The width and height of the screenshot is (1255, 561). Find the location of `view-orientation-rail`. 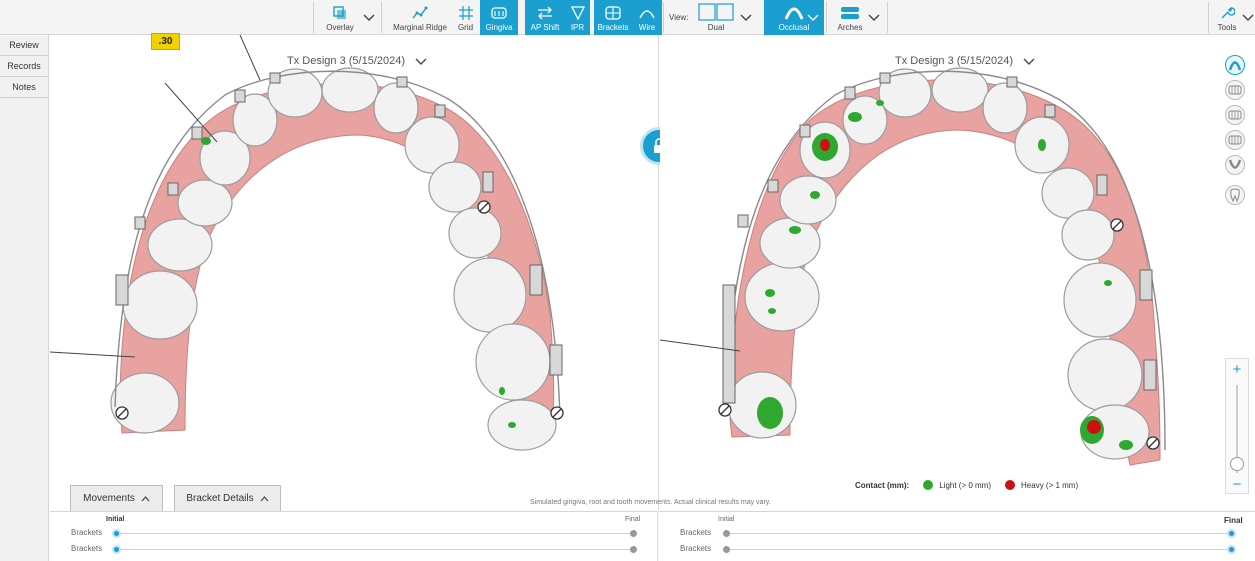

view-orientation-rail is located at coordinates (1237, 132).